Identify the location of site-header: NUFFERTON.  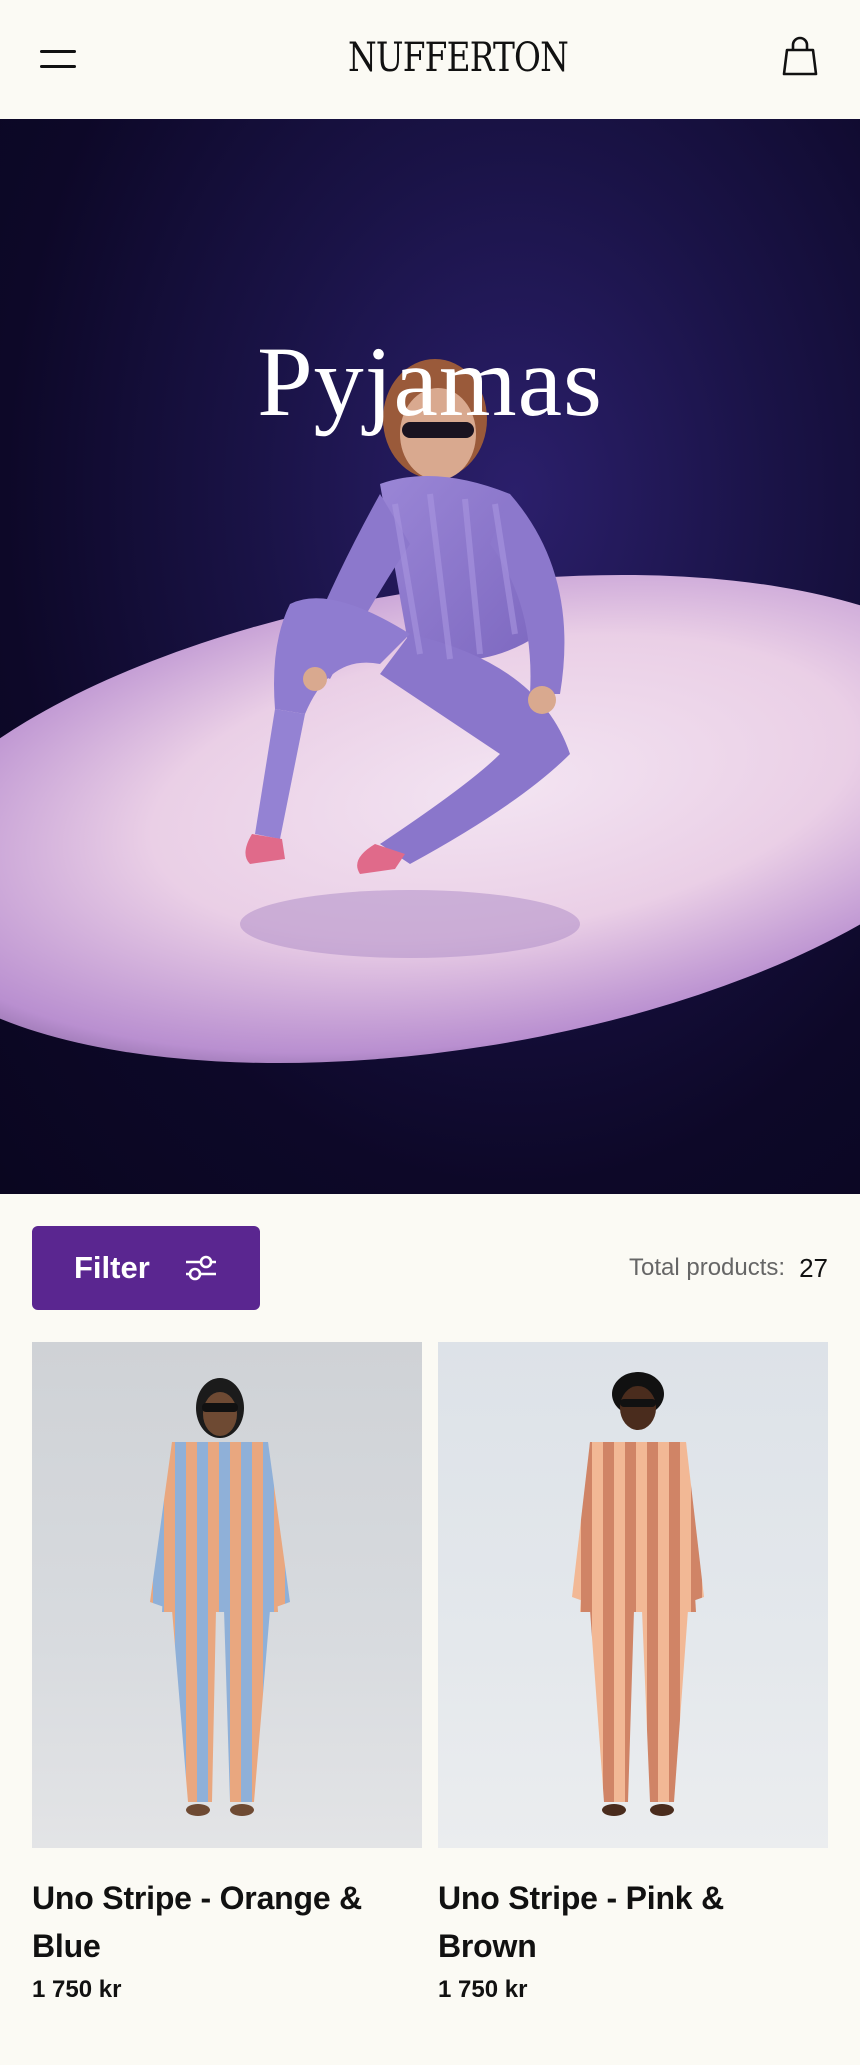
(430, 59).